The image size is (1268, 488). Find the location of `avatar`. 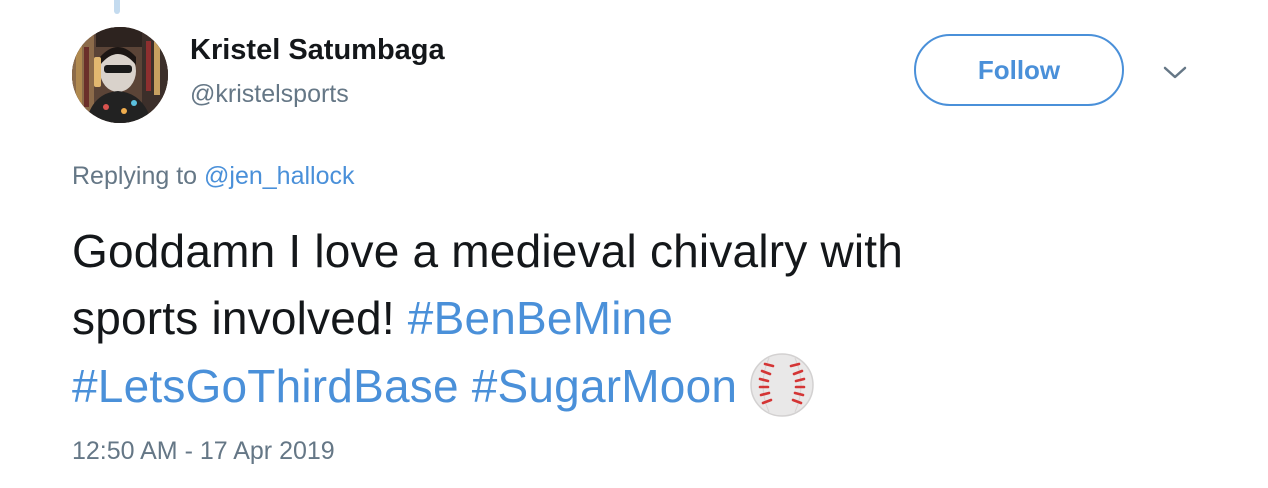

avatar is located at coordinates (120, 75).